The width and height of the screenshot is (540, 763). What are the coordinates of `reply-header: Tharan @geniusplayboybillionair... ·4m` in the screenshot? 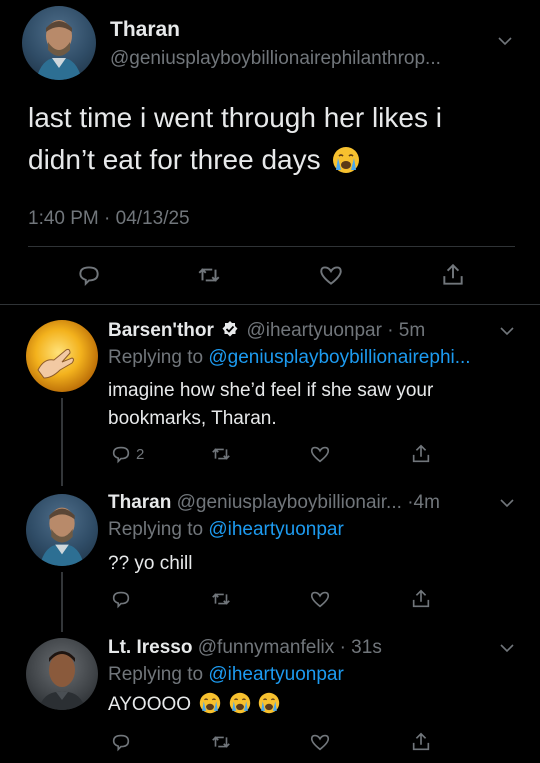 It's located at (298, 503).